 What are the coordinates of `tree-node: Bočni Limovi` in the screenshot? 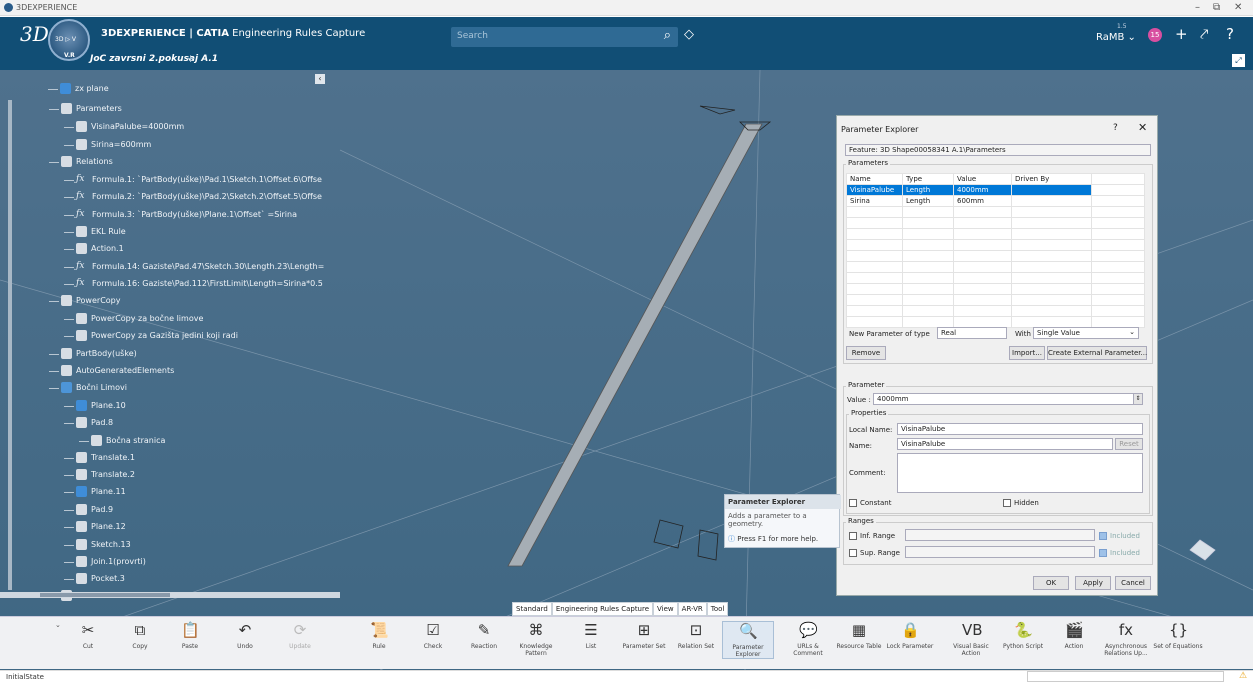 It's located at (94, 387).